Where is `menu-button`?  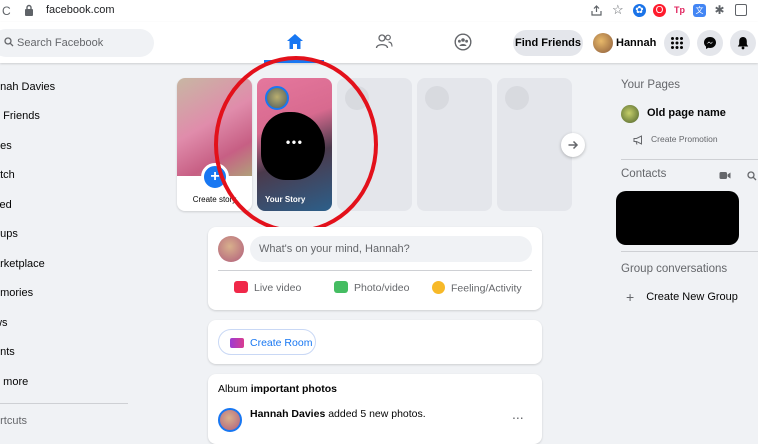 menu-button is located at coordinates (677, 43).